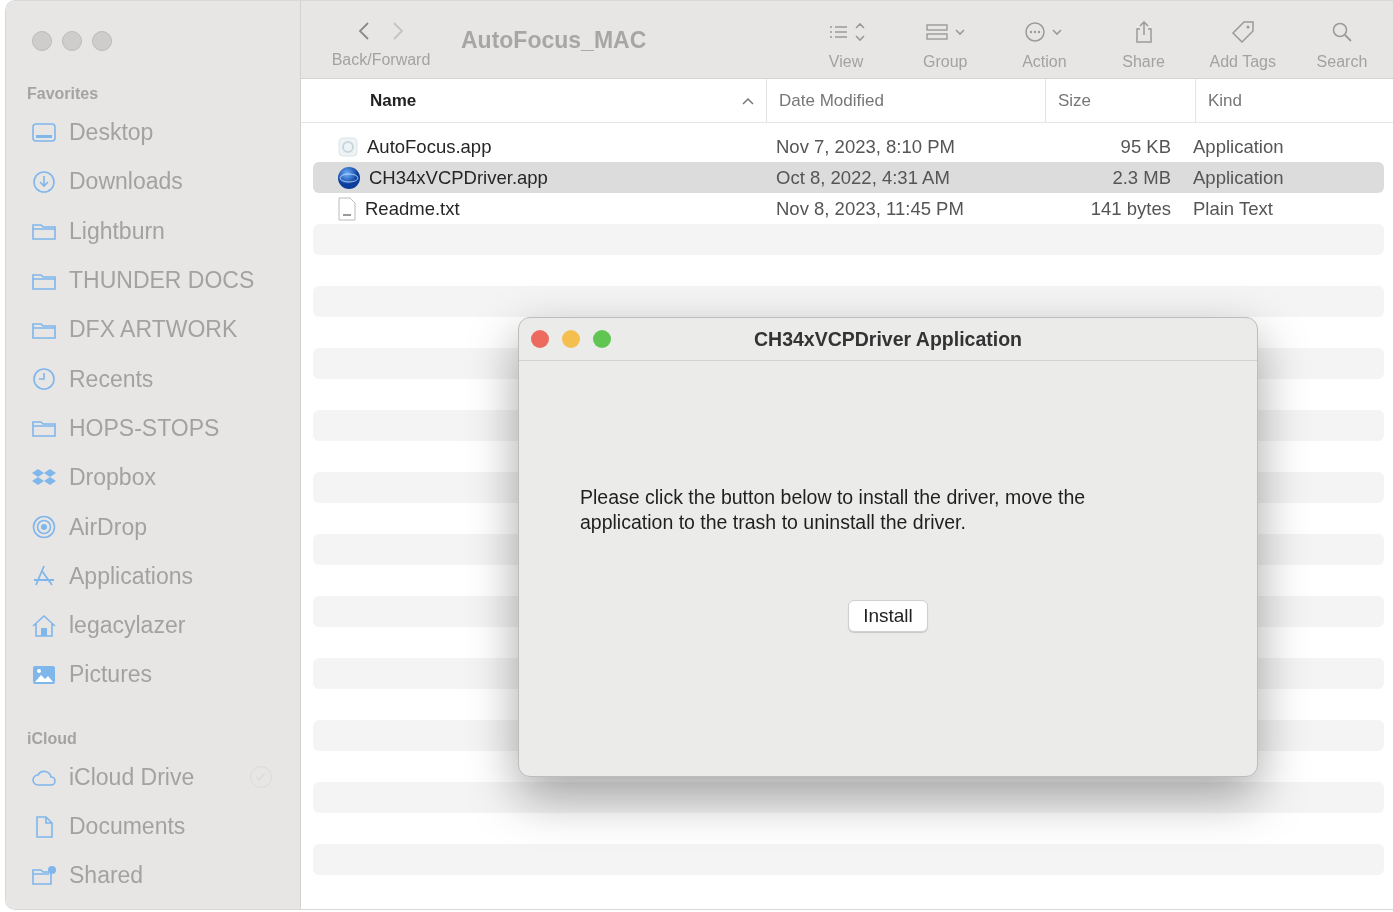 This screenshot has height=912, width=1393. I want to click on search-icon, so click(1341, 32).